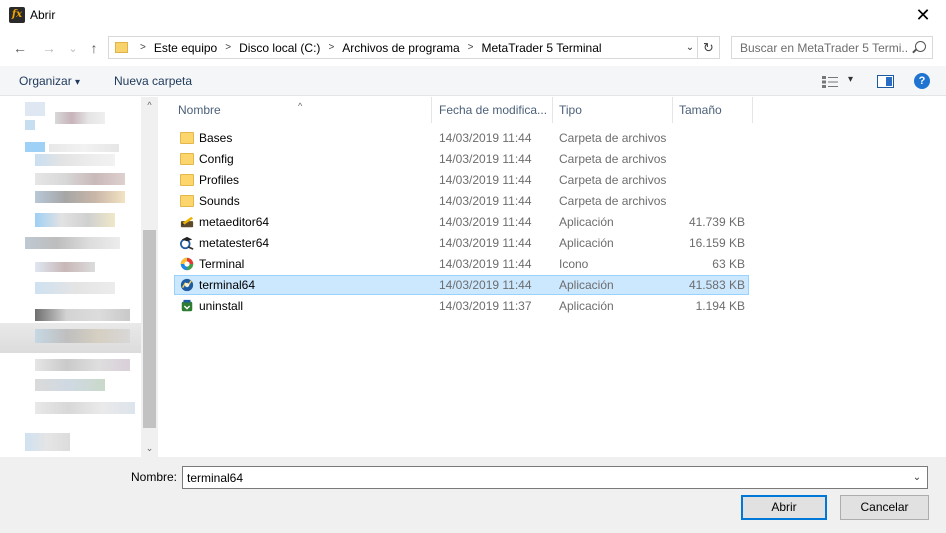 Image resolution: width=946 pixels, height=533 pixels. Describe the element at coordinates (222, 264) in the screenshot. I see `file-name: Terminal` at that location.